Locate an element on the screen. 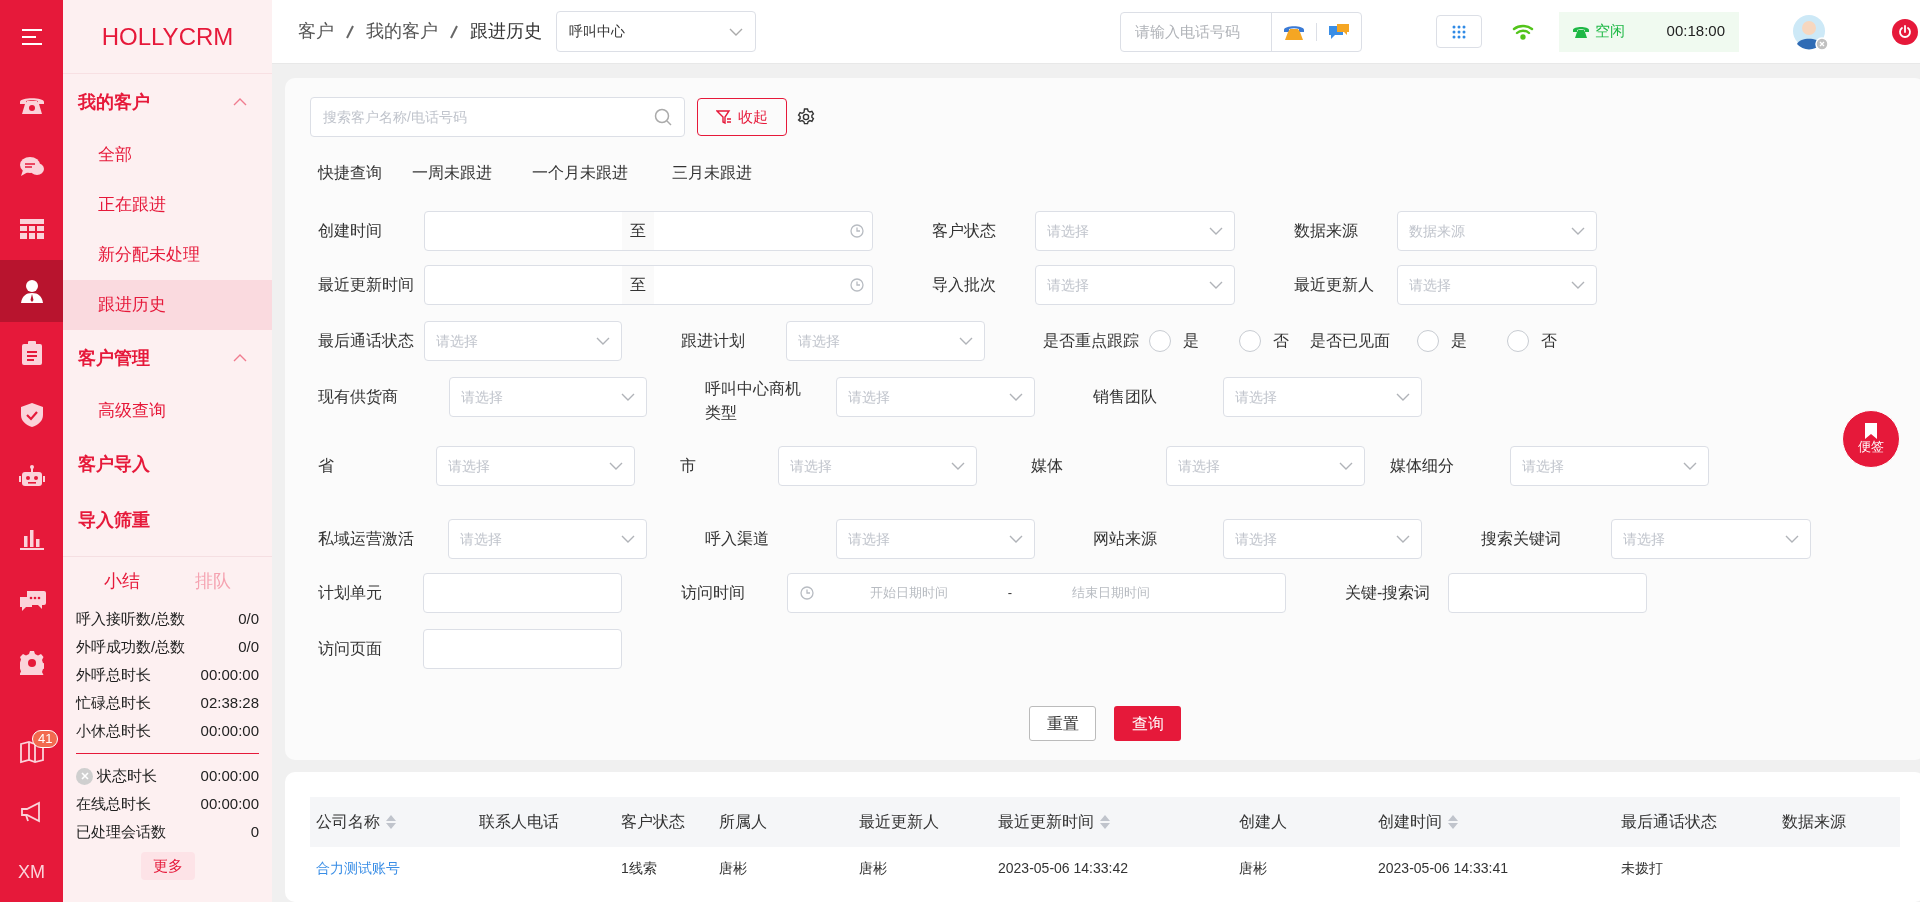  column-header: 最近更新人 is located at coordinates (896, 822).